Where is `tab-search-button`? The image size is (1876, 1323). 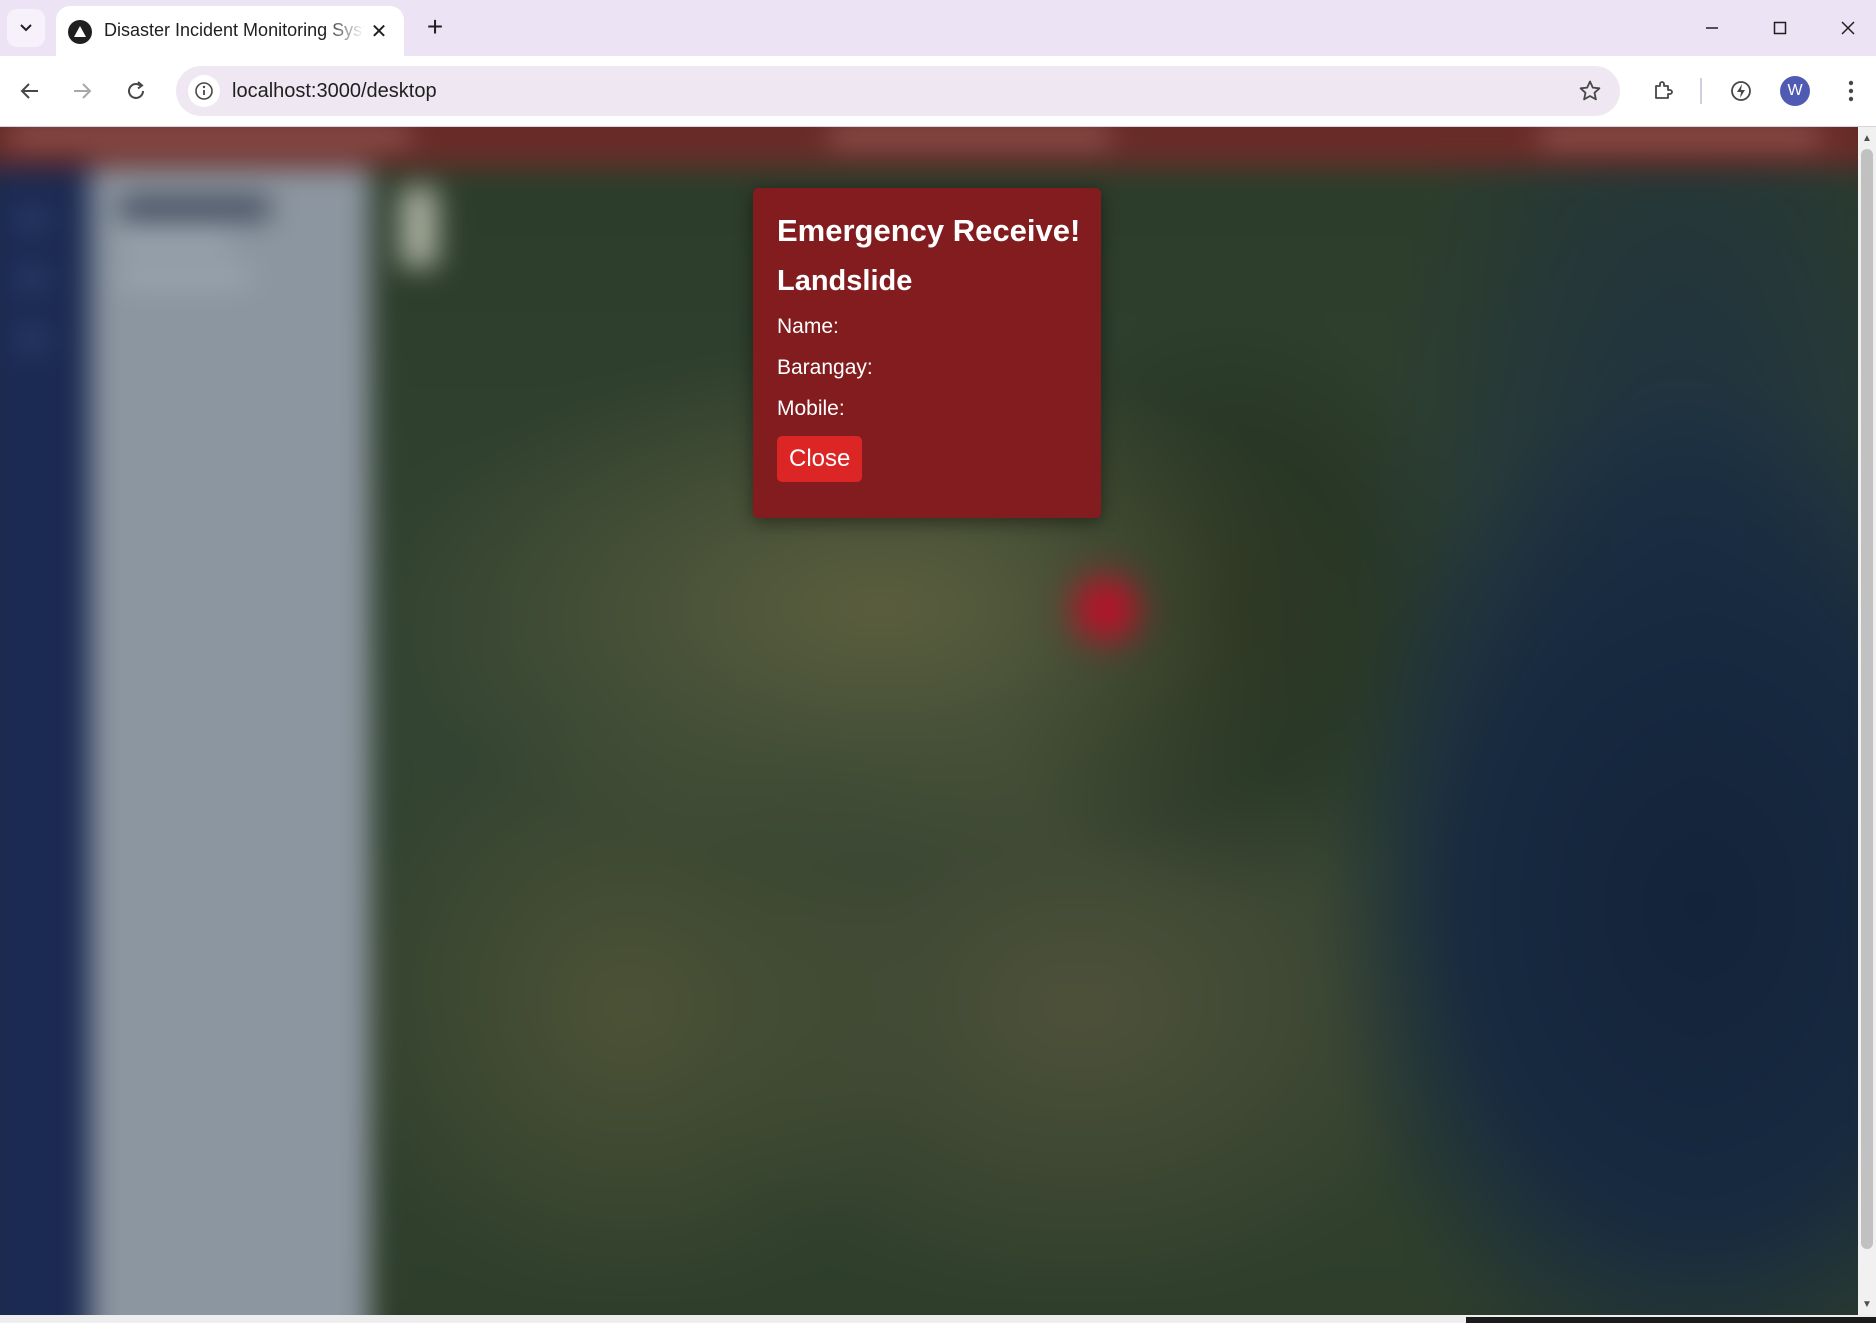
tab-search-button is located at coordinates (26, 28).